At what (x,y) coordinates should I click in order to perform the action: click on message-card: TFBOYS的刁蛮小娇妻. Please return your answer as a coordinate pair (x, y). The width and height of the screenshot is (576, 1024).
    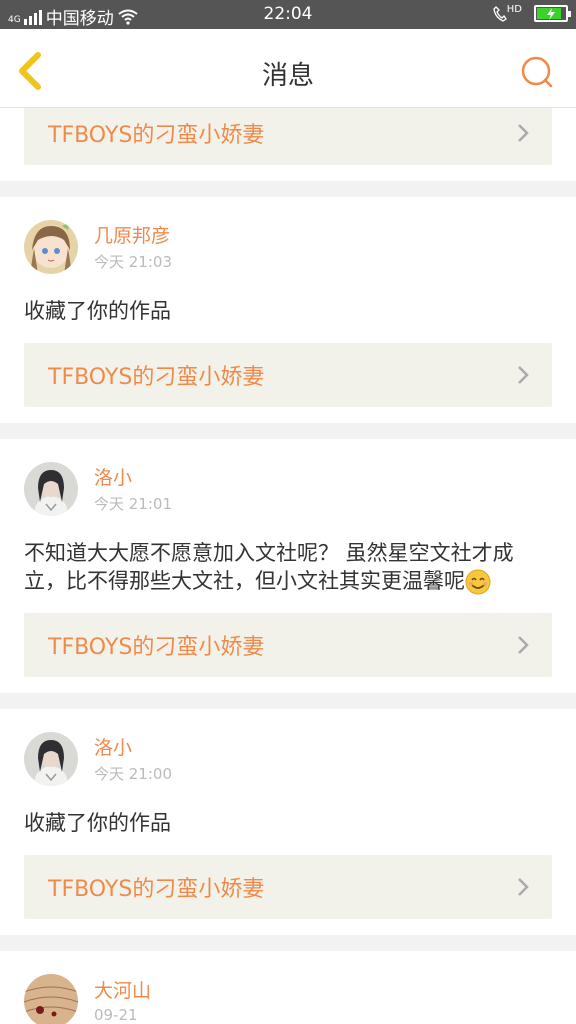
    Looking at the image, I should click on (288, 144).